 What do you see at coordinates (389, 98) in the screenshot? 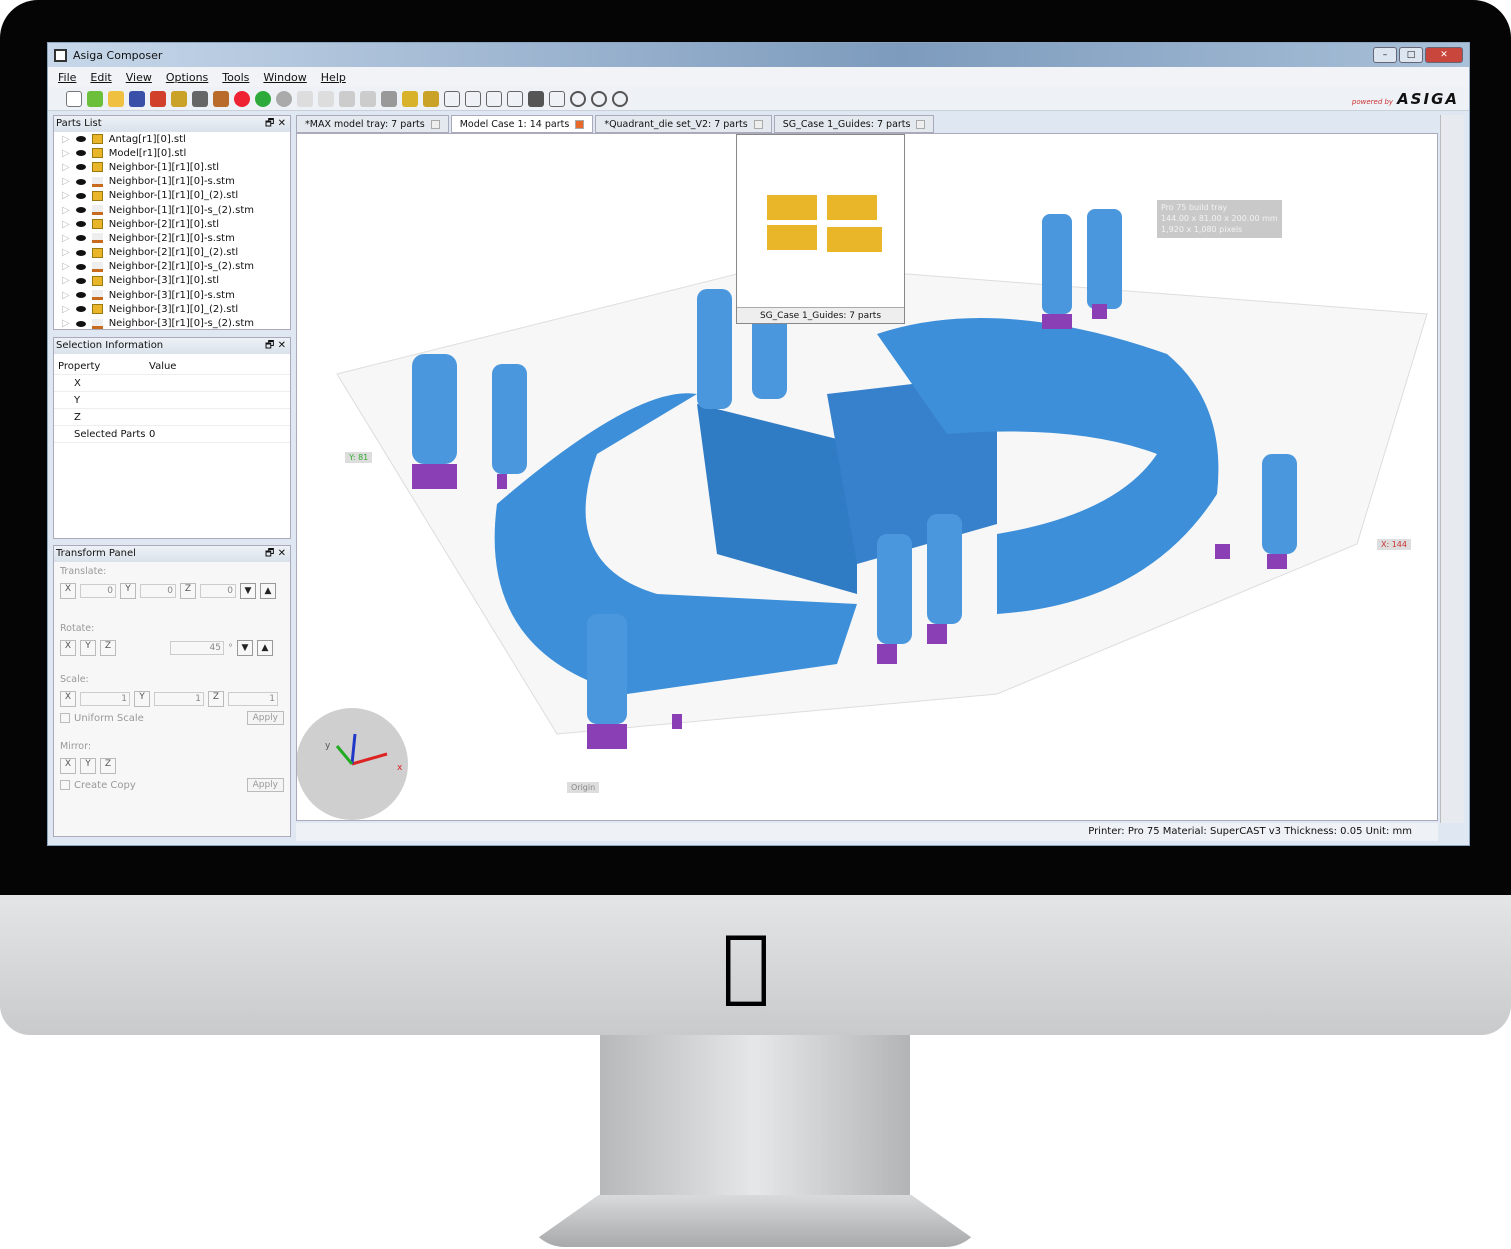
I see `arrange-icon` at bounding box center [389, 98].